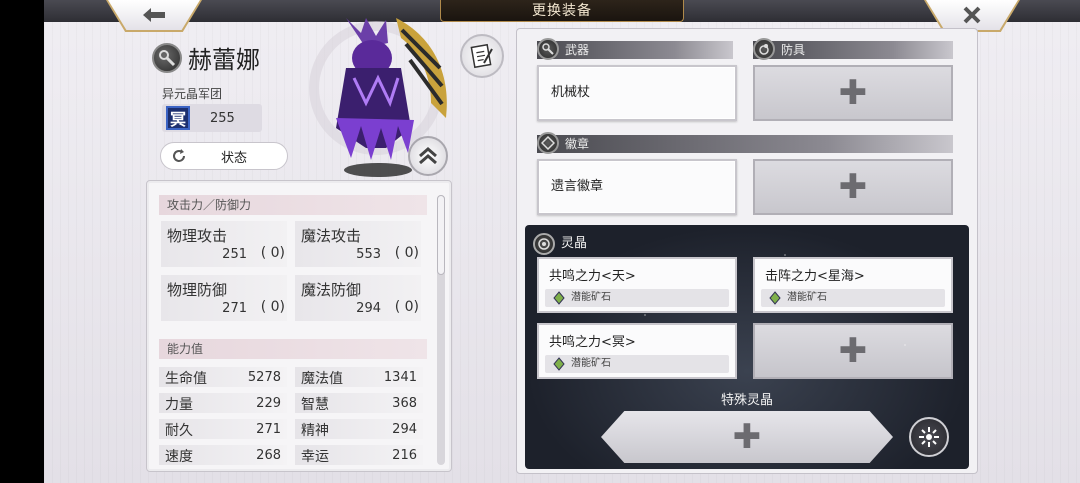  What do you see at coordinates (179, 156) in the screenshot?
I see `refresh-icon` at bounding box center [179, 156].